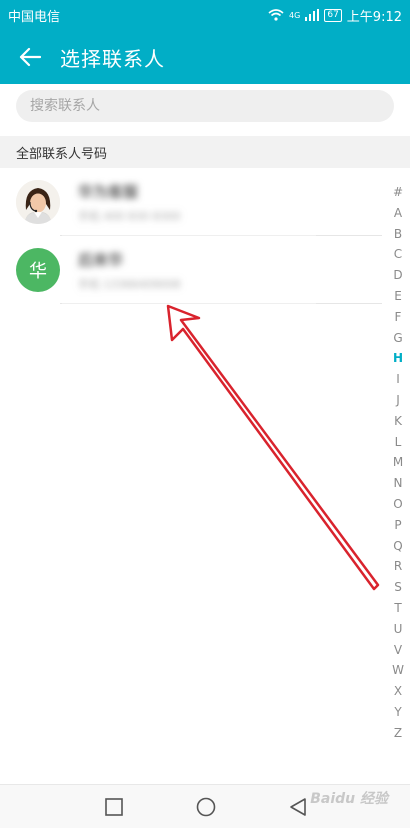 This screenshot has height=828, width=410. What do you see at coordinates (129, 284) in the screenshot?
I see `contact-phone: 手机 13366409008` at bounding box center [129, 284].